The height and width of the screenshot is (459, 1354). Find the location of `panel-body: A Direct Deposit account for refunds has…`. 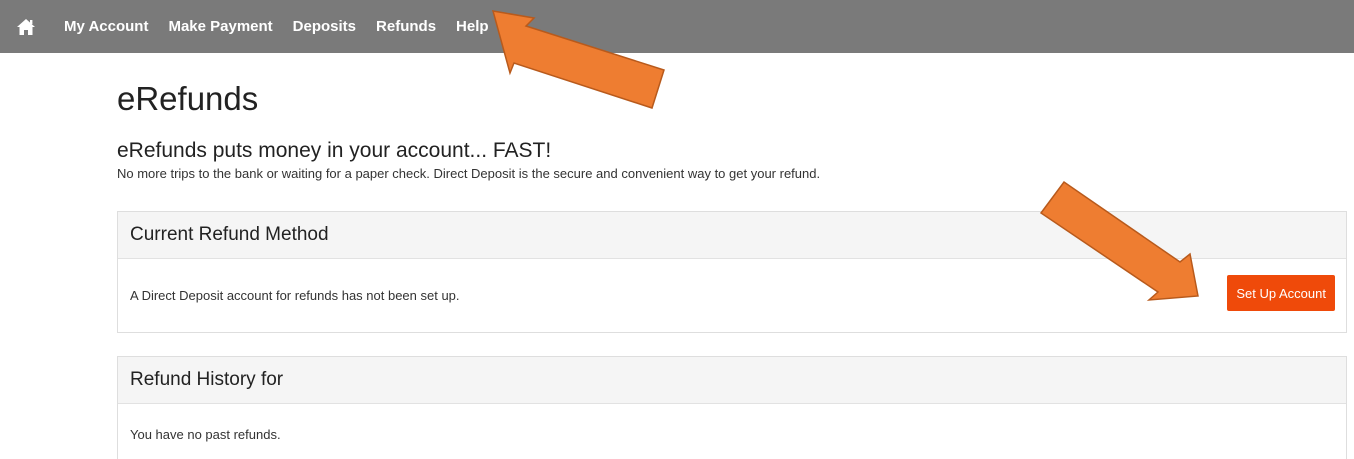

panel-body: A Direct Deposit account for refunds has… is located at coordinates (732, 295).